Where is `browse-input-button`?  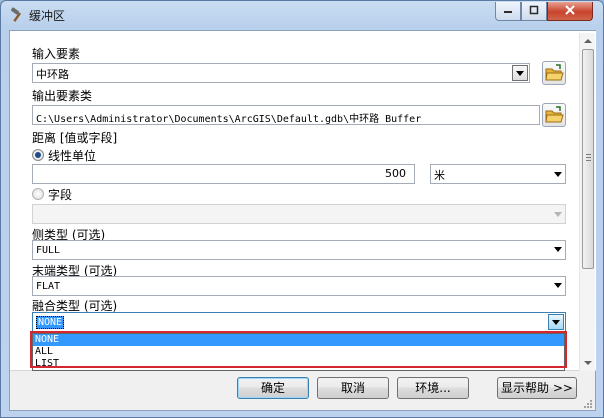
browse-input-button is located at coordinates (554, 73).